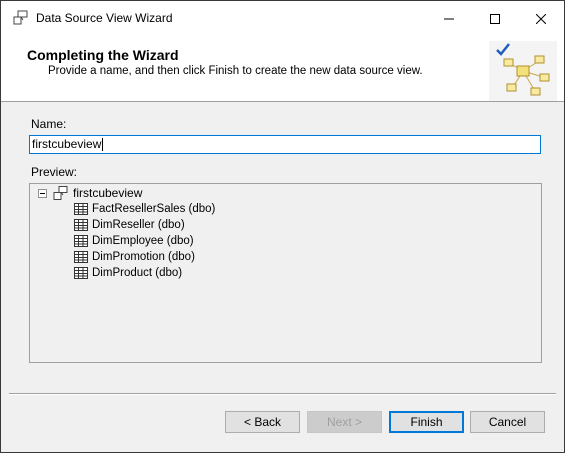 This screenshot has height=453, width=565. What do you see at coordinates (49, 124) in the screenshot?
I see `name-label: Name:` at bounding box center [49, 124].